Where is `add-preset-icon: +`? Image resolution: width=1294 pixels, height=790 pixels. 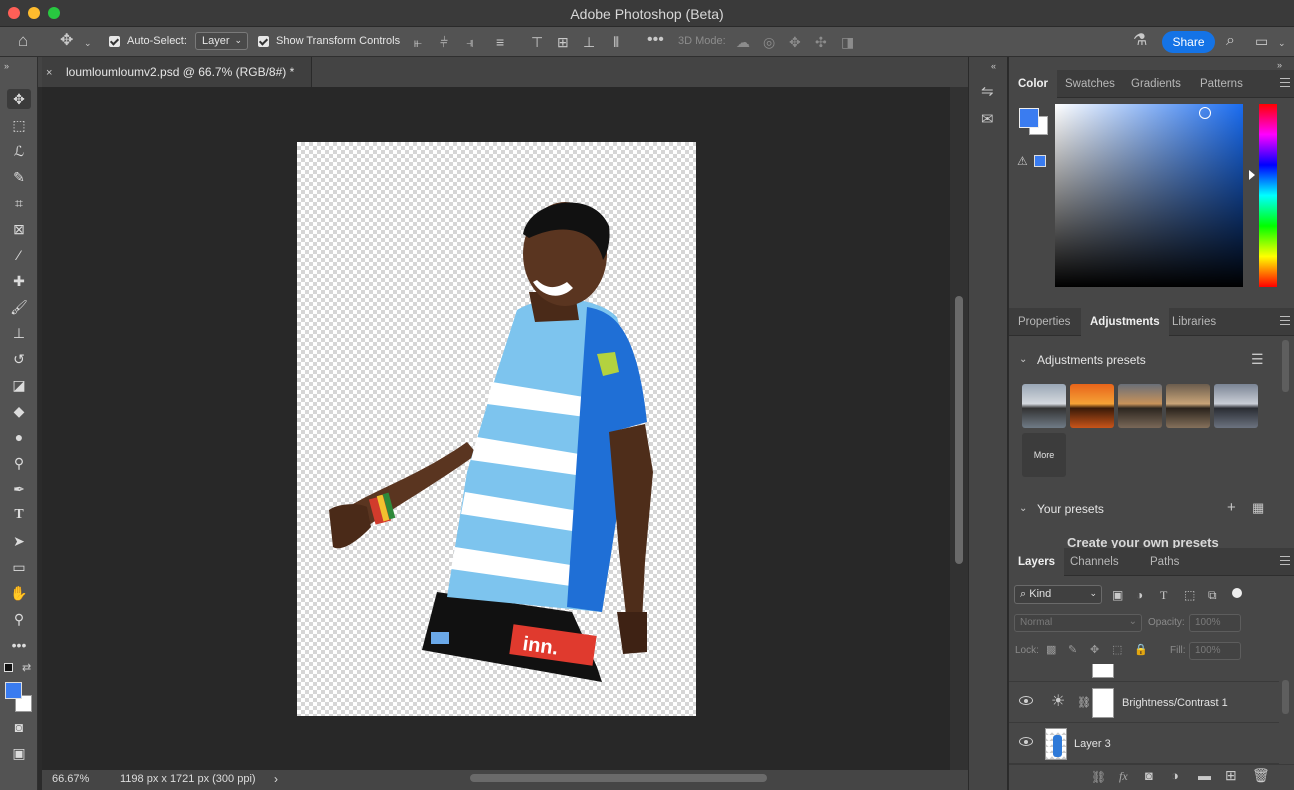
add-preset-icon: + is located at coordinates (1231, 507).